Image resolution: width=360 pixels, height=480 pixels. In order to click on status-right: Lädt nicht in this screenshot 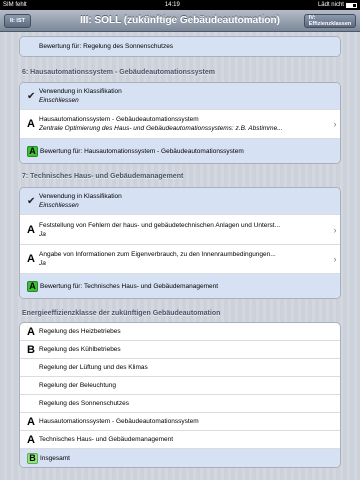, I will do `click(337, 5)`.